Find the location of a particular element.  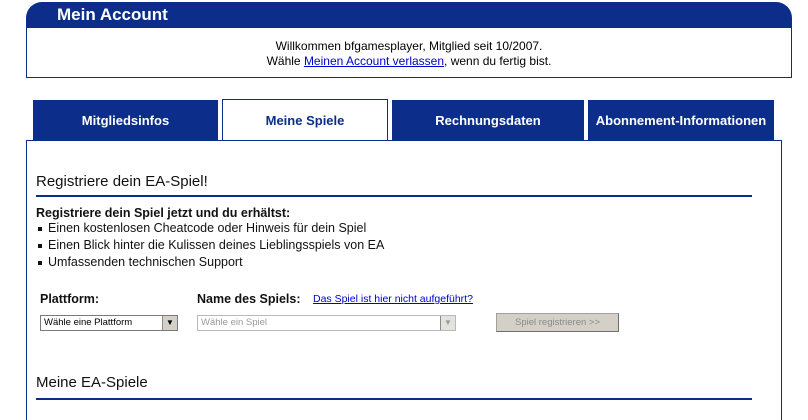

game-select-value: Wähle ein Spiel is located at coordinates (234, 322).